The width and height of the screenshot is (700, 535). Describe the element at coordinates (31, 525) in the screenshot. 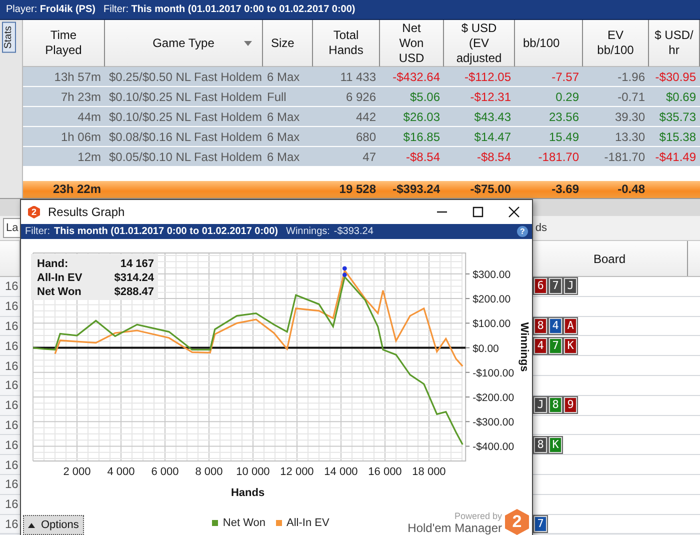

I see `caret-up-icon` at that location.